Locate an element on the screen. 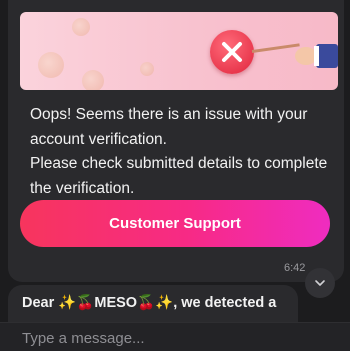 This screenshot has width=350, height=351. x-circle-icon is located at coordinates (232, 52).